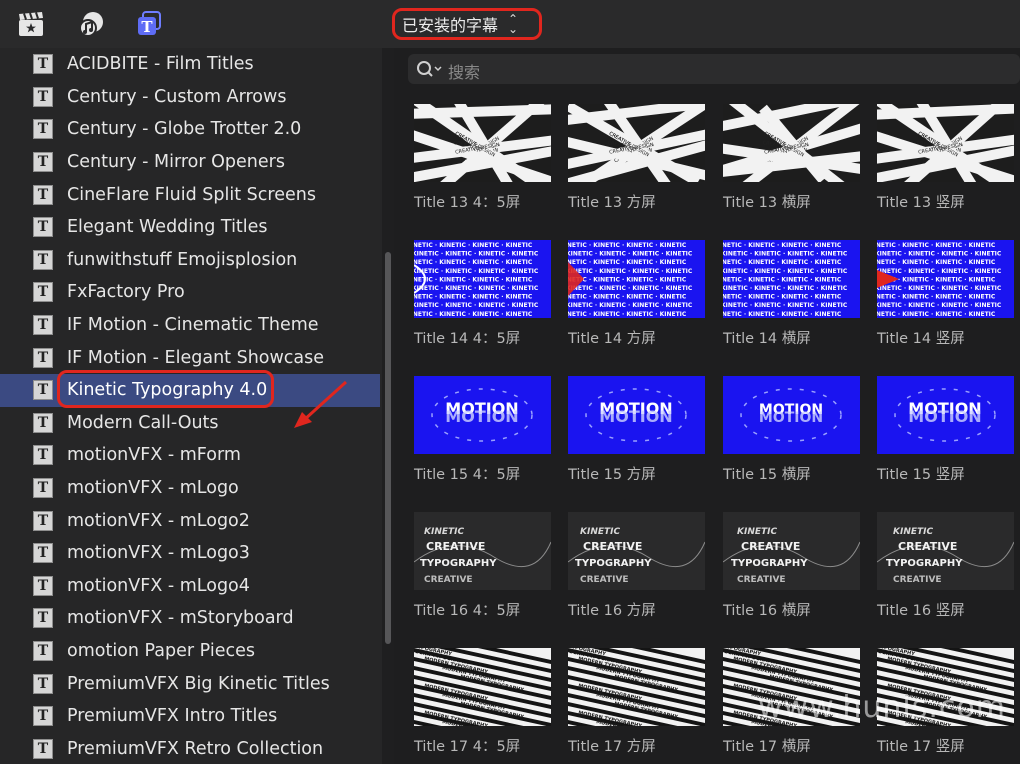 The width and height of the screenshot is (1020, 764). What do you see at coordinates (190, 683) in the screenshot?
I see `sidebar-item: T PremiumVFX Big Kinetic Titles` at bounding box center [190, 683].